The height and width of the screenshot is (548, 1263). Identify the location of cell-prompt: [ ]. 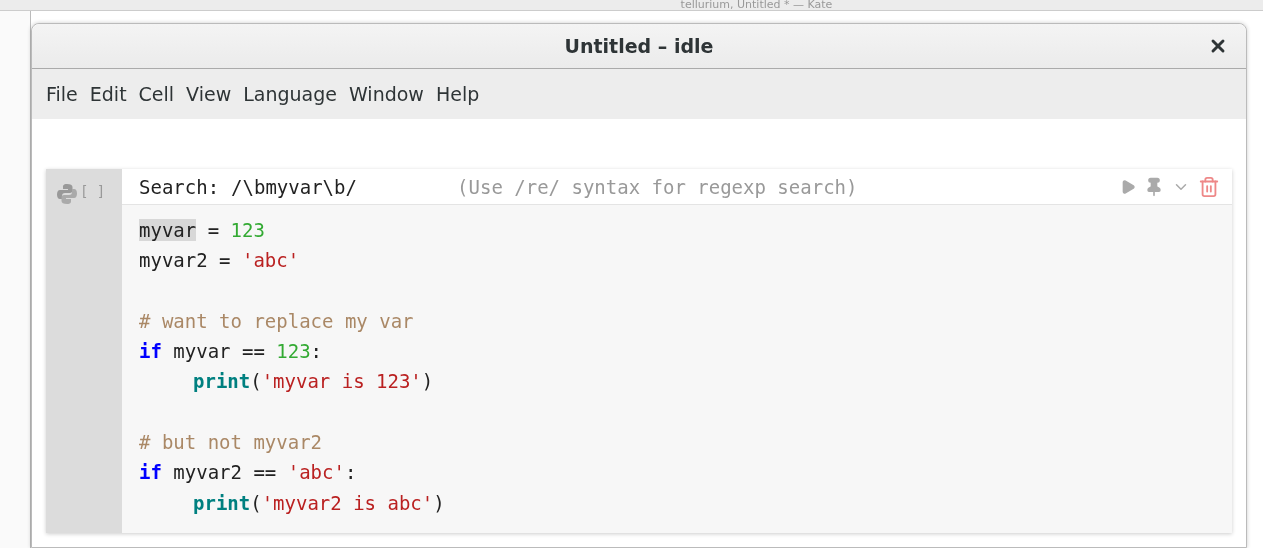
(93, 191).